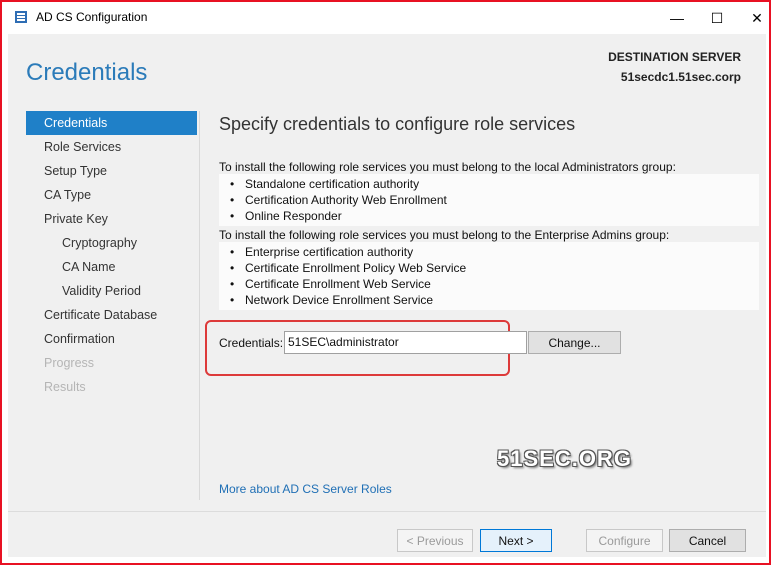 This screenshot has width=771, height=565. I want to click on credentials-label: Credentials:, so click(251, 343).